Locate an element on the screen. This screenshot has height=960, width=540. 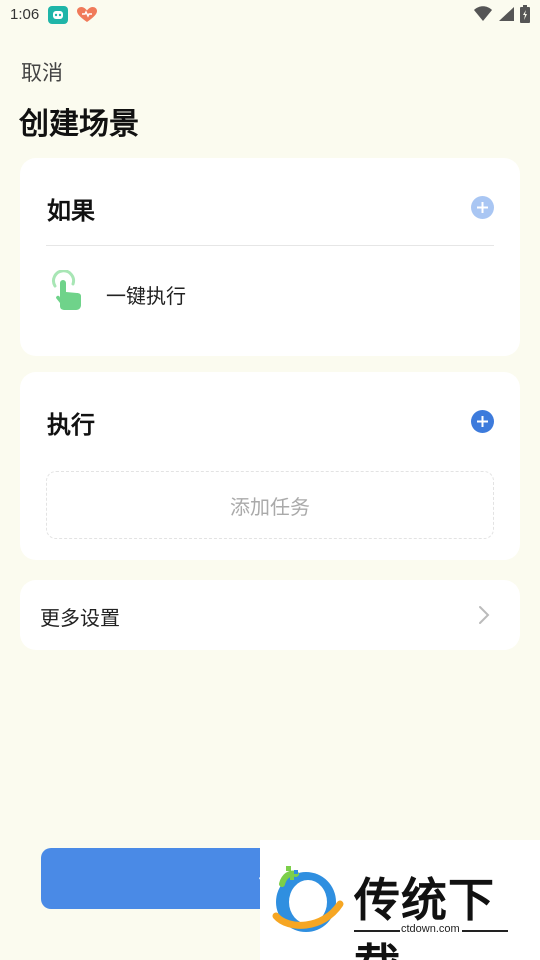
status-time: 1:06 is located at coordinates (25, 14).